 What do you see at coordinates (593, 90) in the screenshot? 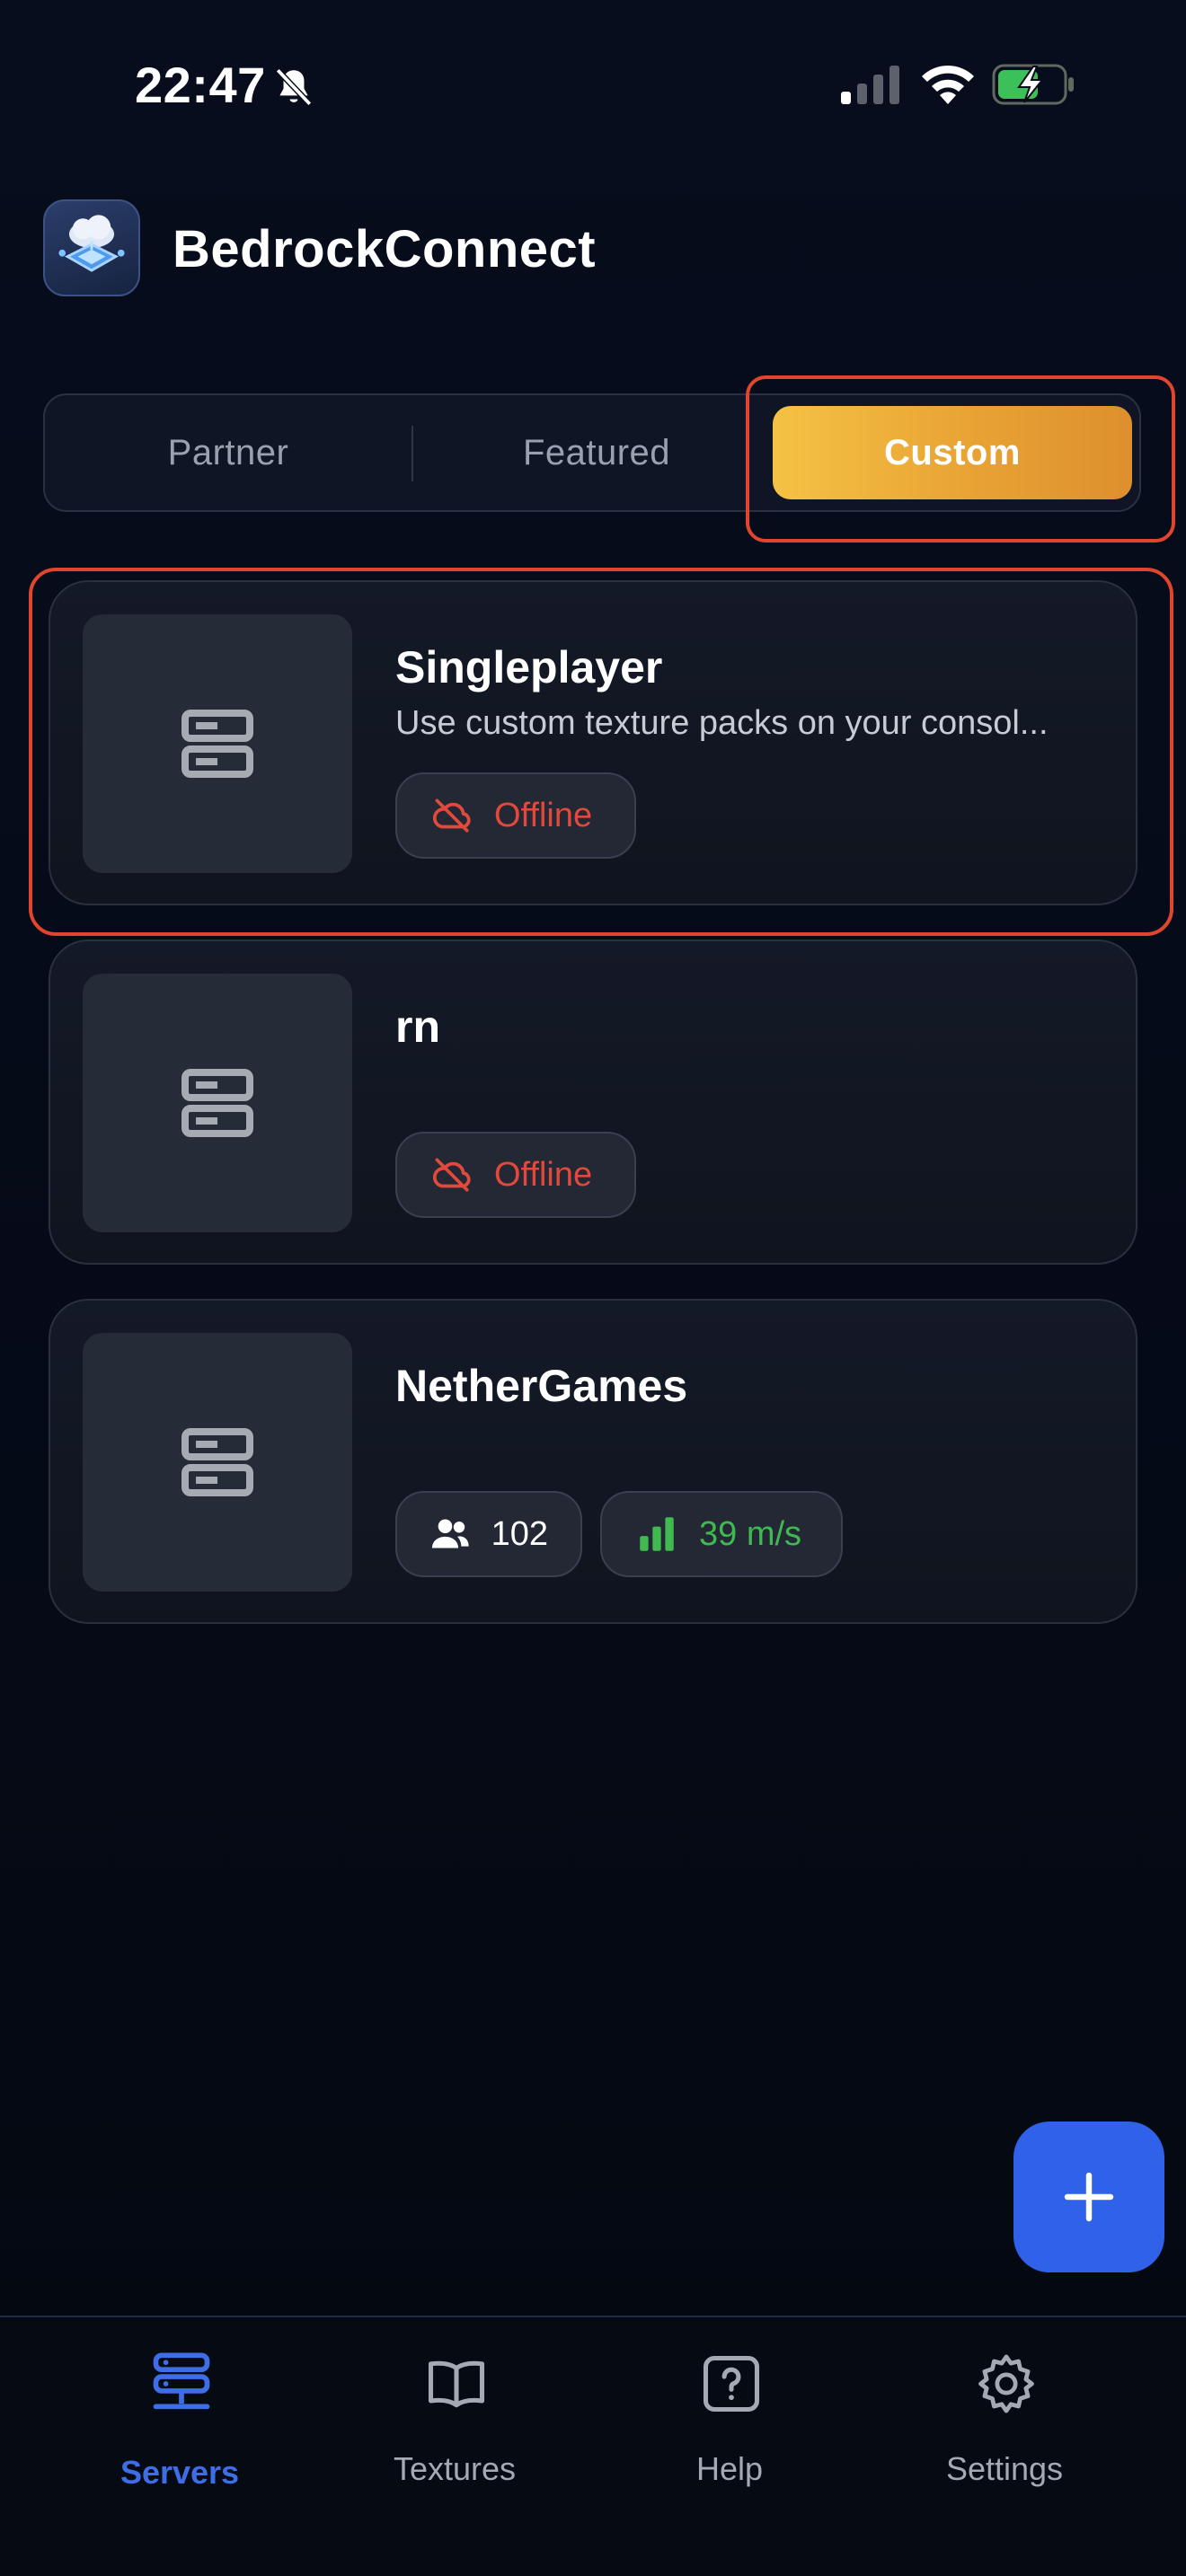
I see `status-bar: 22:47` at bounding box center [593, 90].